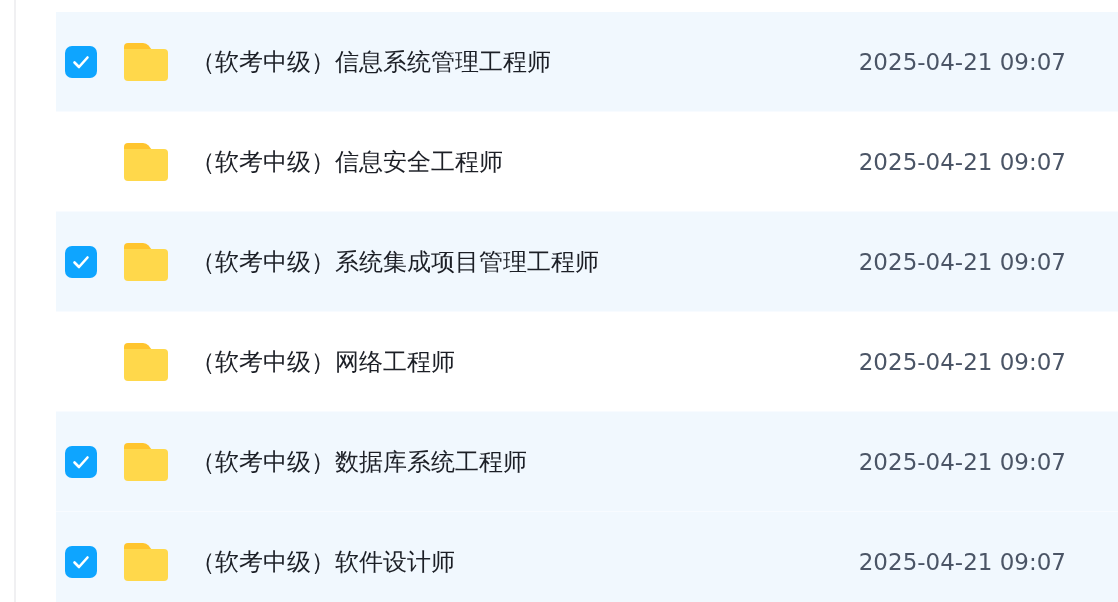  I want to click on file-name: （软考中级）系统集成项目管理工程师, so click(395, 262).